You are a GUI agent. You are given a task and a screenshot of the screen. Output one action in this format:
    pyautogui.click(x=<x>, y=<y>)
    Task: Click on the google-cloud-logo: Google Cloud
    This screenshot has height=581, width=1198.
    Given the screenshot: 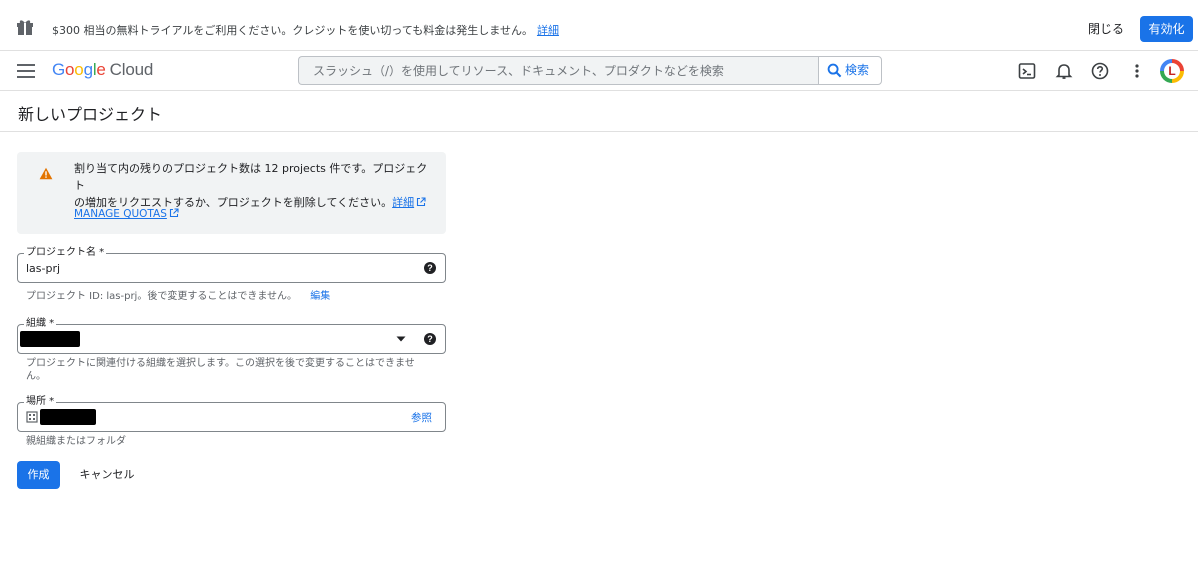 What is the action you would take?
    pyautogui.click(x=102, y=70)
    